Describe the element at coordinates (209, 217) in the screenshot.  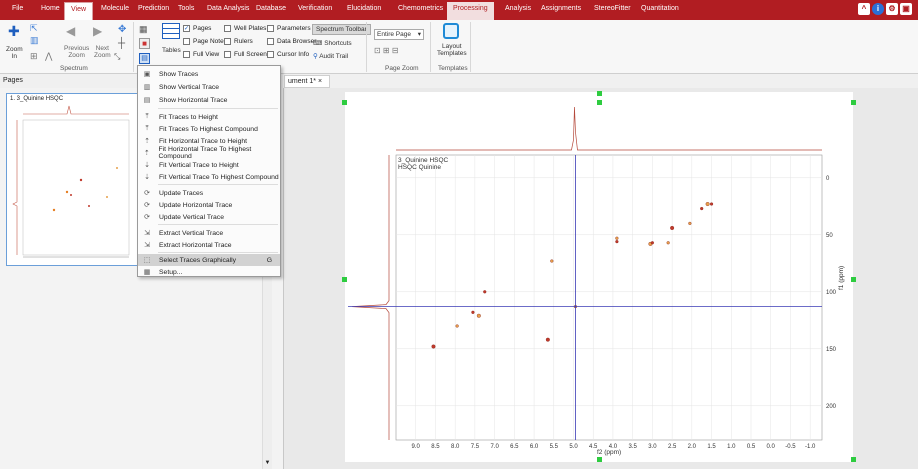
I see `menu-item-update-v-trace: ⟳ Update Vertical Trace` at that location.